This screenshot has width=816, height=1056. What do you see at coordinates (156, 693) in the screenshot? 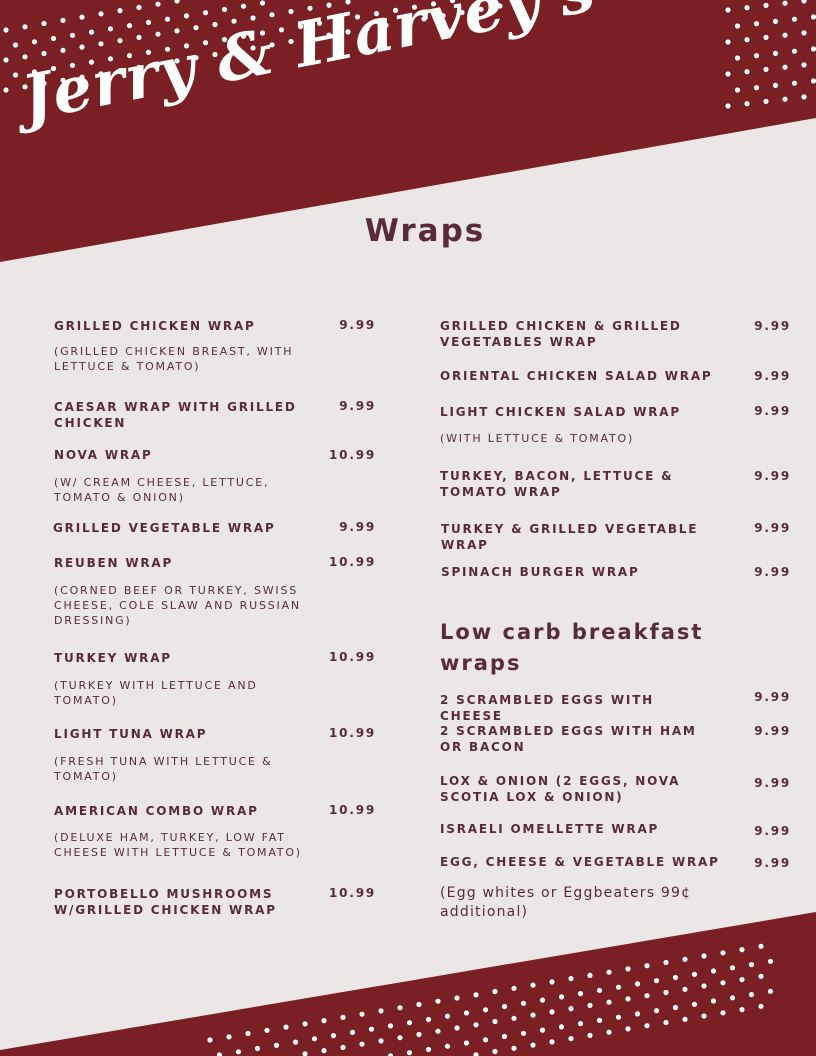
I see `menu-item-description: (TURKEY WITH LETTUCE AND TOMATO)` at bounding box center [156, 693].